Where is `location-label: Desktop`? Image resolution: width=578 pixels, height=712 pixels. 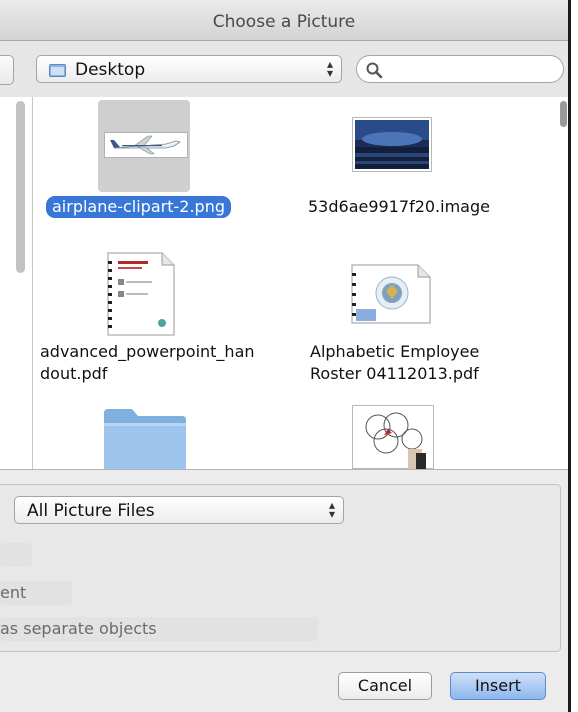
location-label: Desktop is located at coordinates (110, 70).